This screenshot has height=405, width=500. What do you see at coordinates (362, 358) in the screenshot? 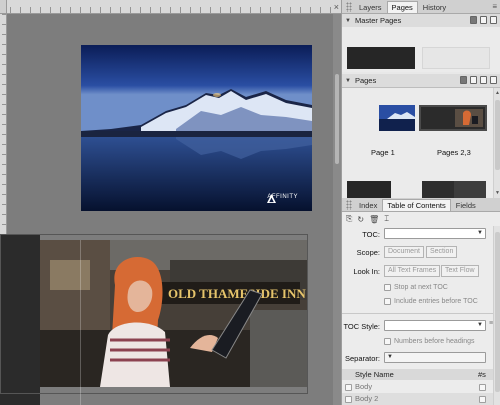
I see `separator-label: Separator:` at bounding box center [362, 358].